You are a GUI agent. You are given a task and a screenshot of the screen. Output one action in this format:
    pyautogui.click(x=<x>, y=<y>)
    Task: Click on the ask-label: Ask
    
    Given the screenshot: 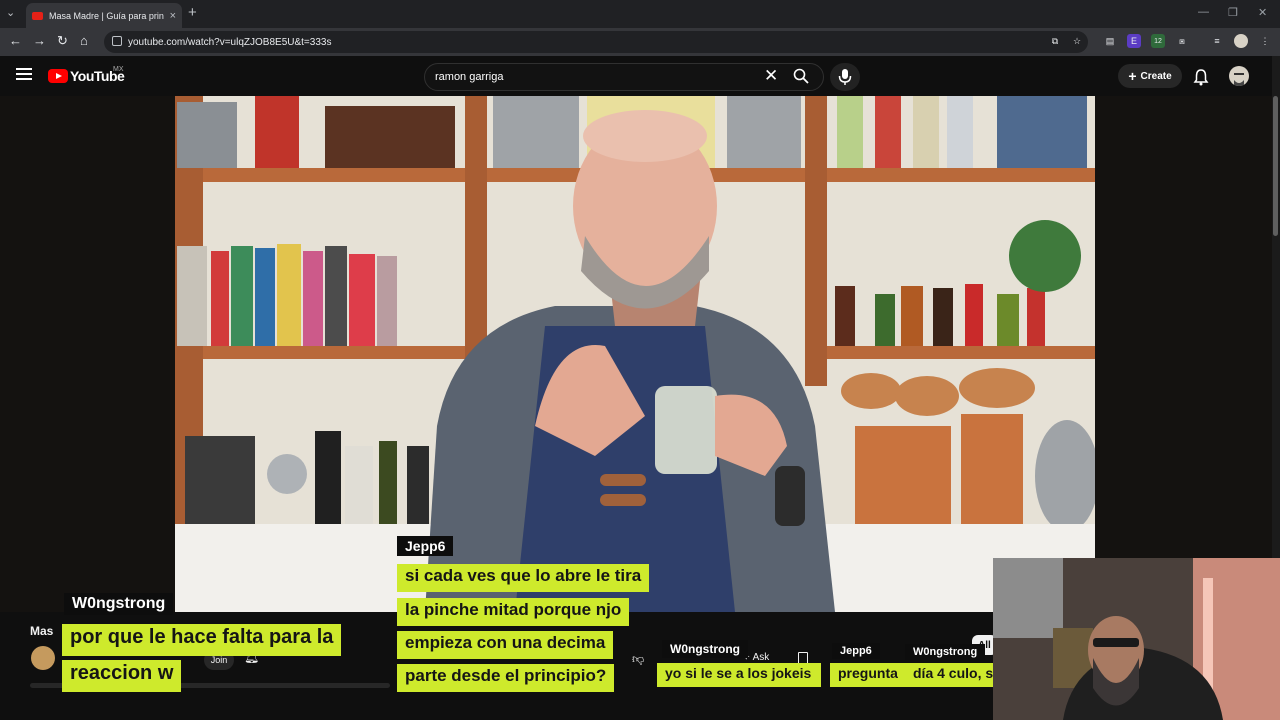 What is the action you would take?
    pyautogui.click(x=761, y=657)
    